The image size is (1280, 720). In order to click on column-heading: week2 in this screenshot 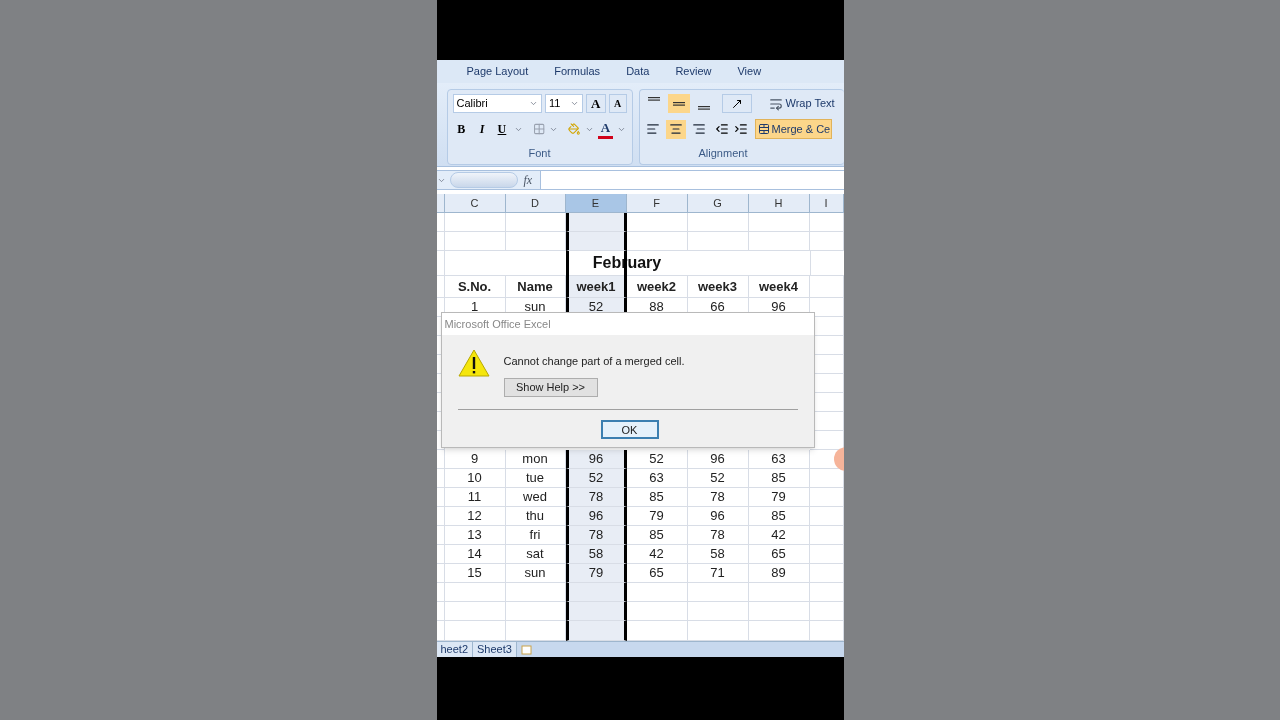, I will do `click(657, 287)`.